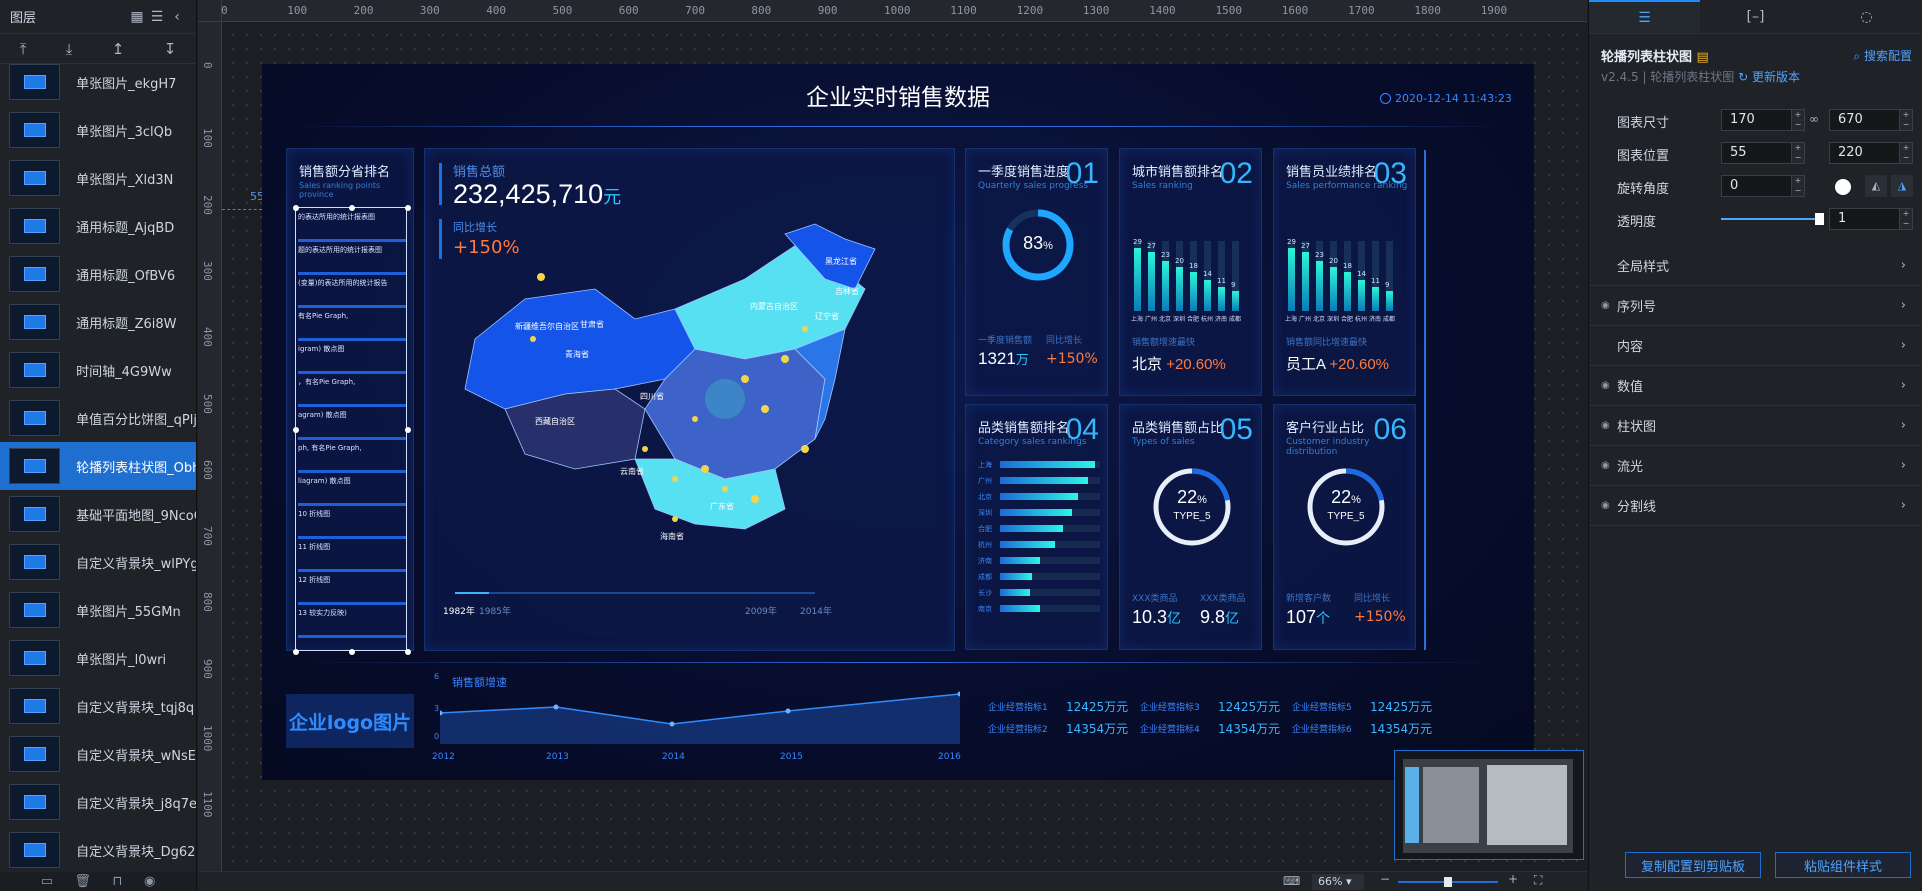  What do you see at coordinates (98, 322) in the screenshot?
I see `layer-item: 通用标题_Z6i8W` at bounding box center [98, 322].